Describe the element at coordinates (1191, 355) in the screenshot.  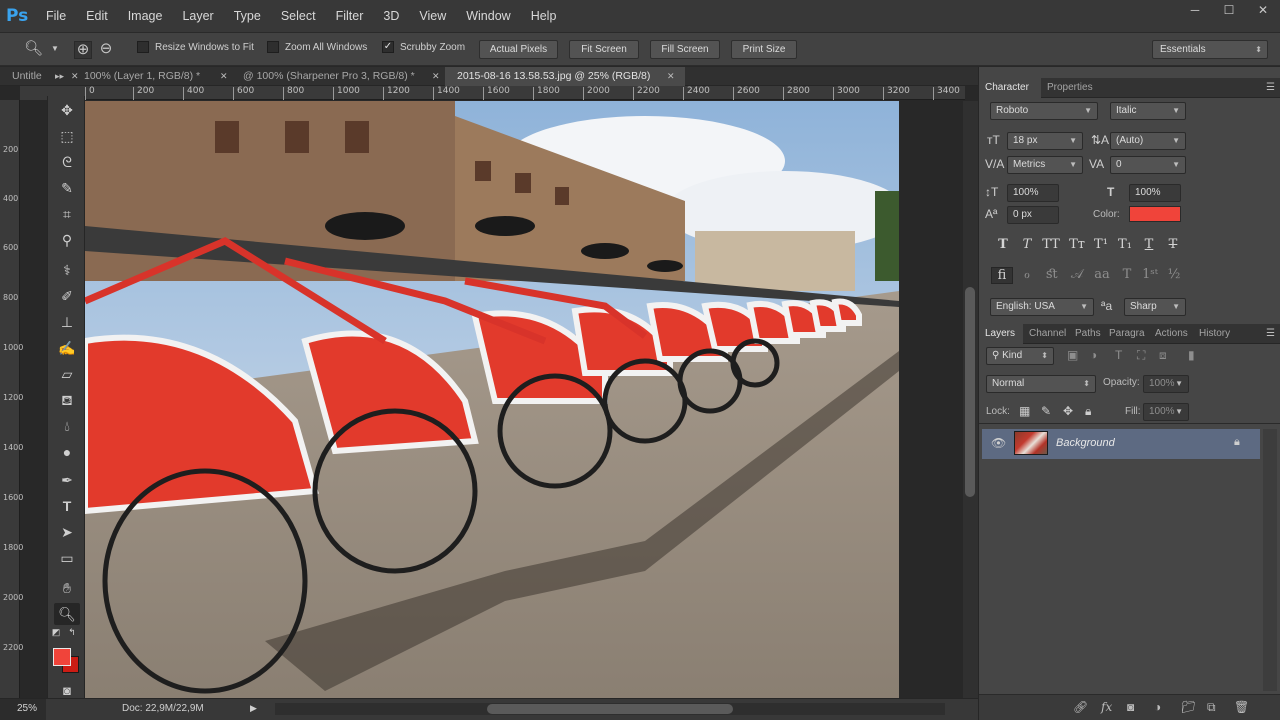
I see `filter-toggle-icon: ▮` at that location.